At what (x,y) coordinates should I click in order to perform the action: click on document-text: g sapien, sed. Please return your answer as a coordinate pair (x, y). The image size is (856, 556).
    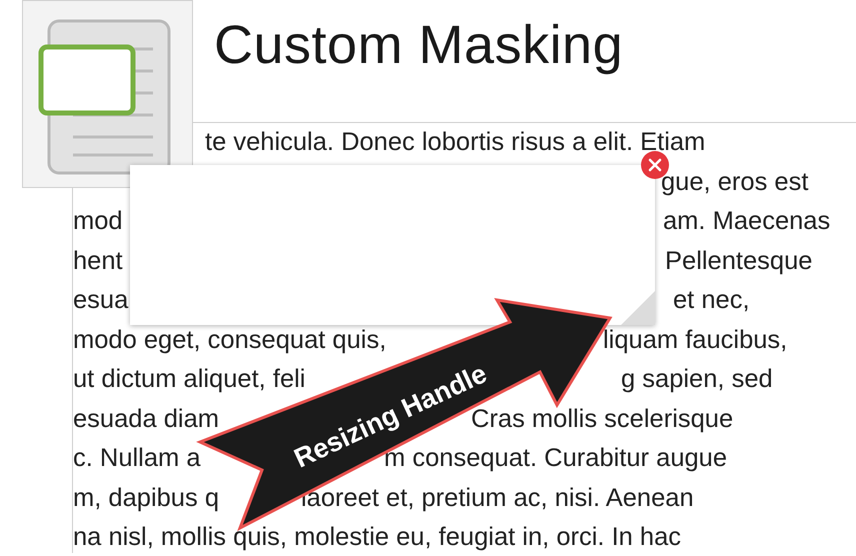
    Looking at the image, I should click on (697, 379).